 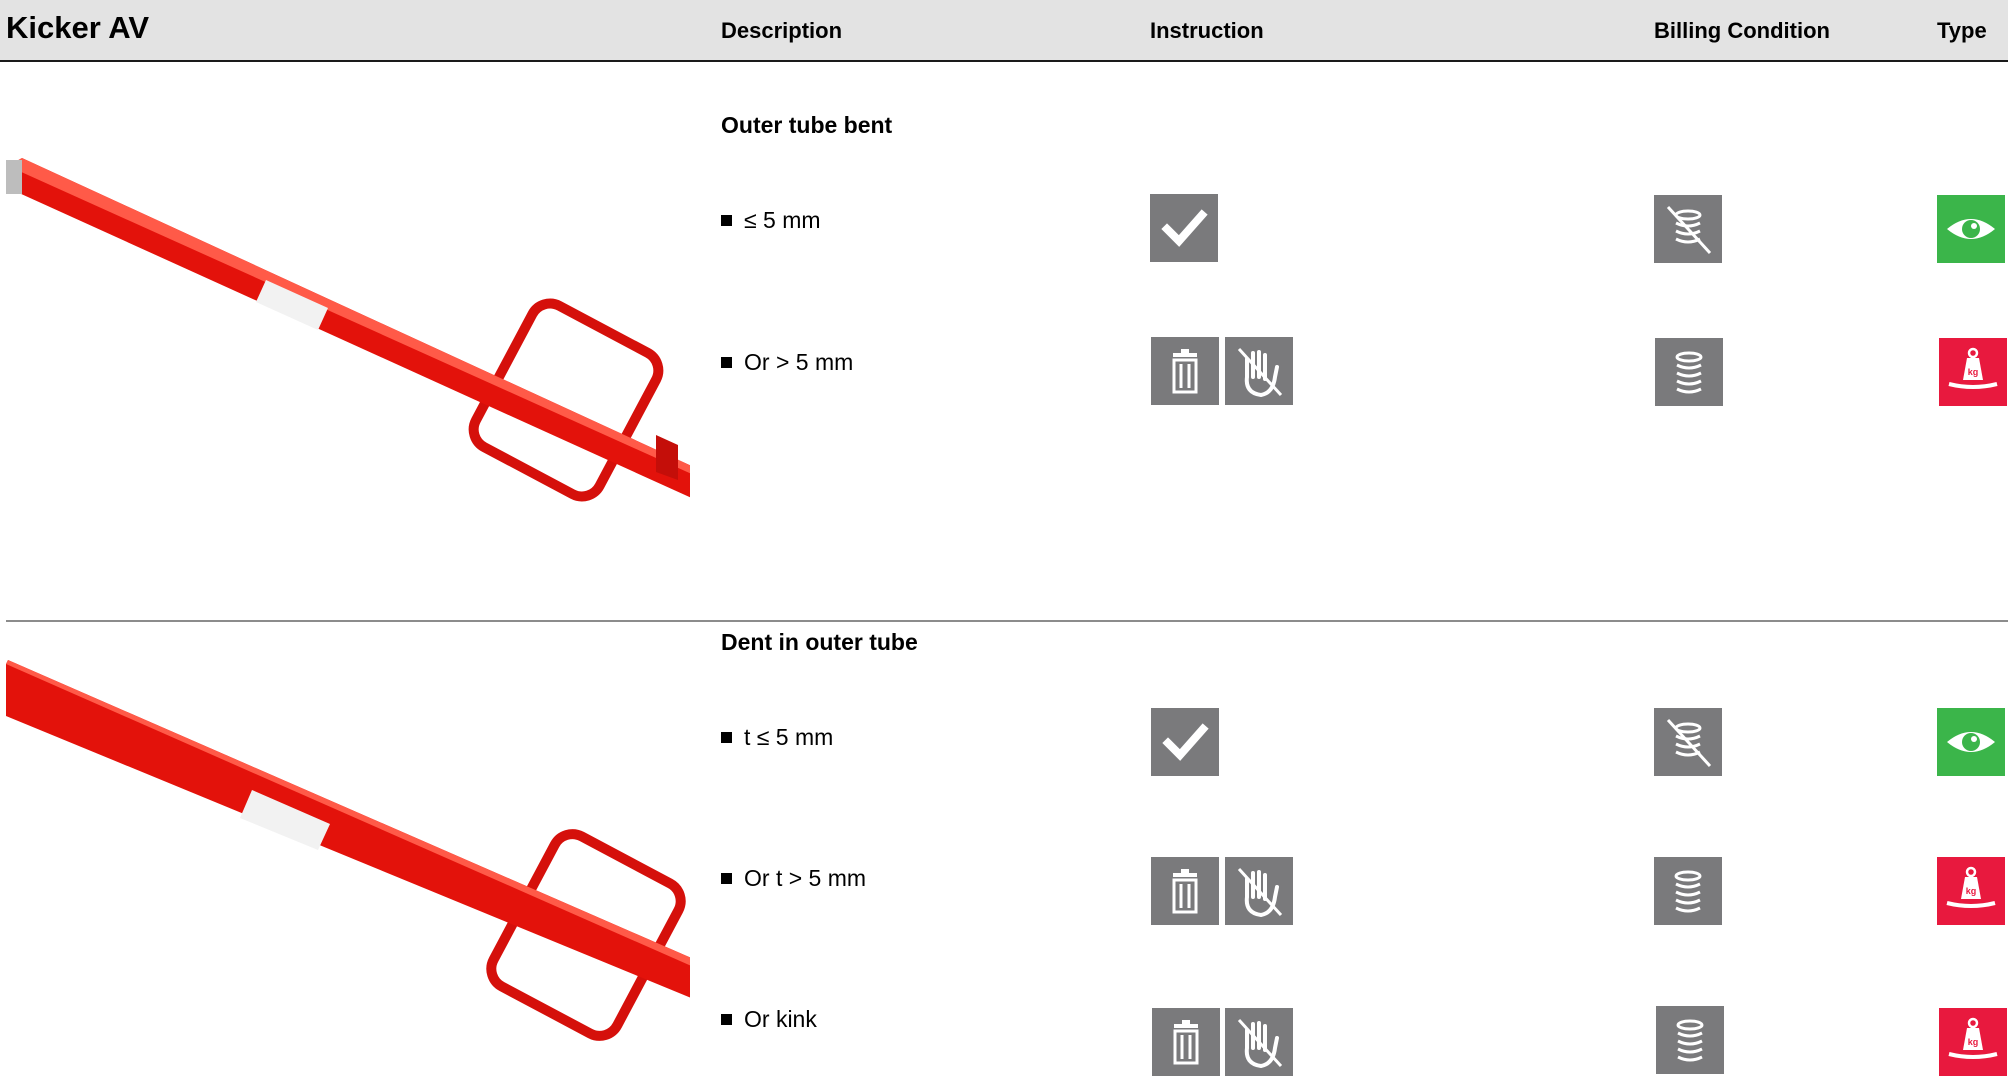 I want to click on section-divider, so click(x=1007, y=621).